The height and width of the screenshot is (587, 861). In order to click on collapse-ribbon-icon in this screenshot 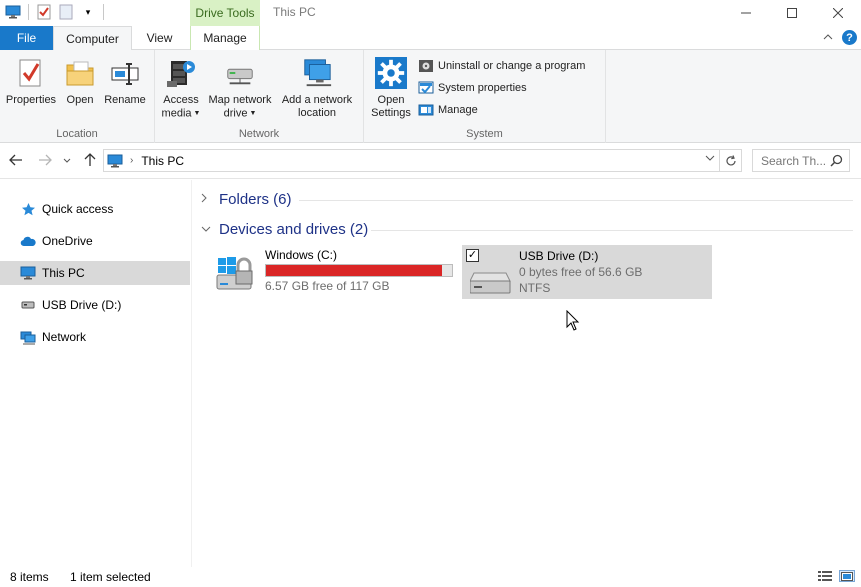, I will do `click(828, 37)`.